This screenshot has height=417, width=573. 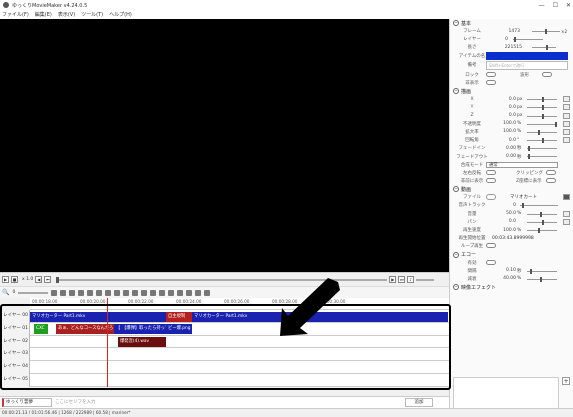 What do you see at coordinates (546, 31) in the screenshot?
I see `frame-knob` at bounding box center [546, 31].